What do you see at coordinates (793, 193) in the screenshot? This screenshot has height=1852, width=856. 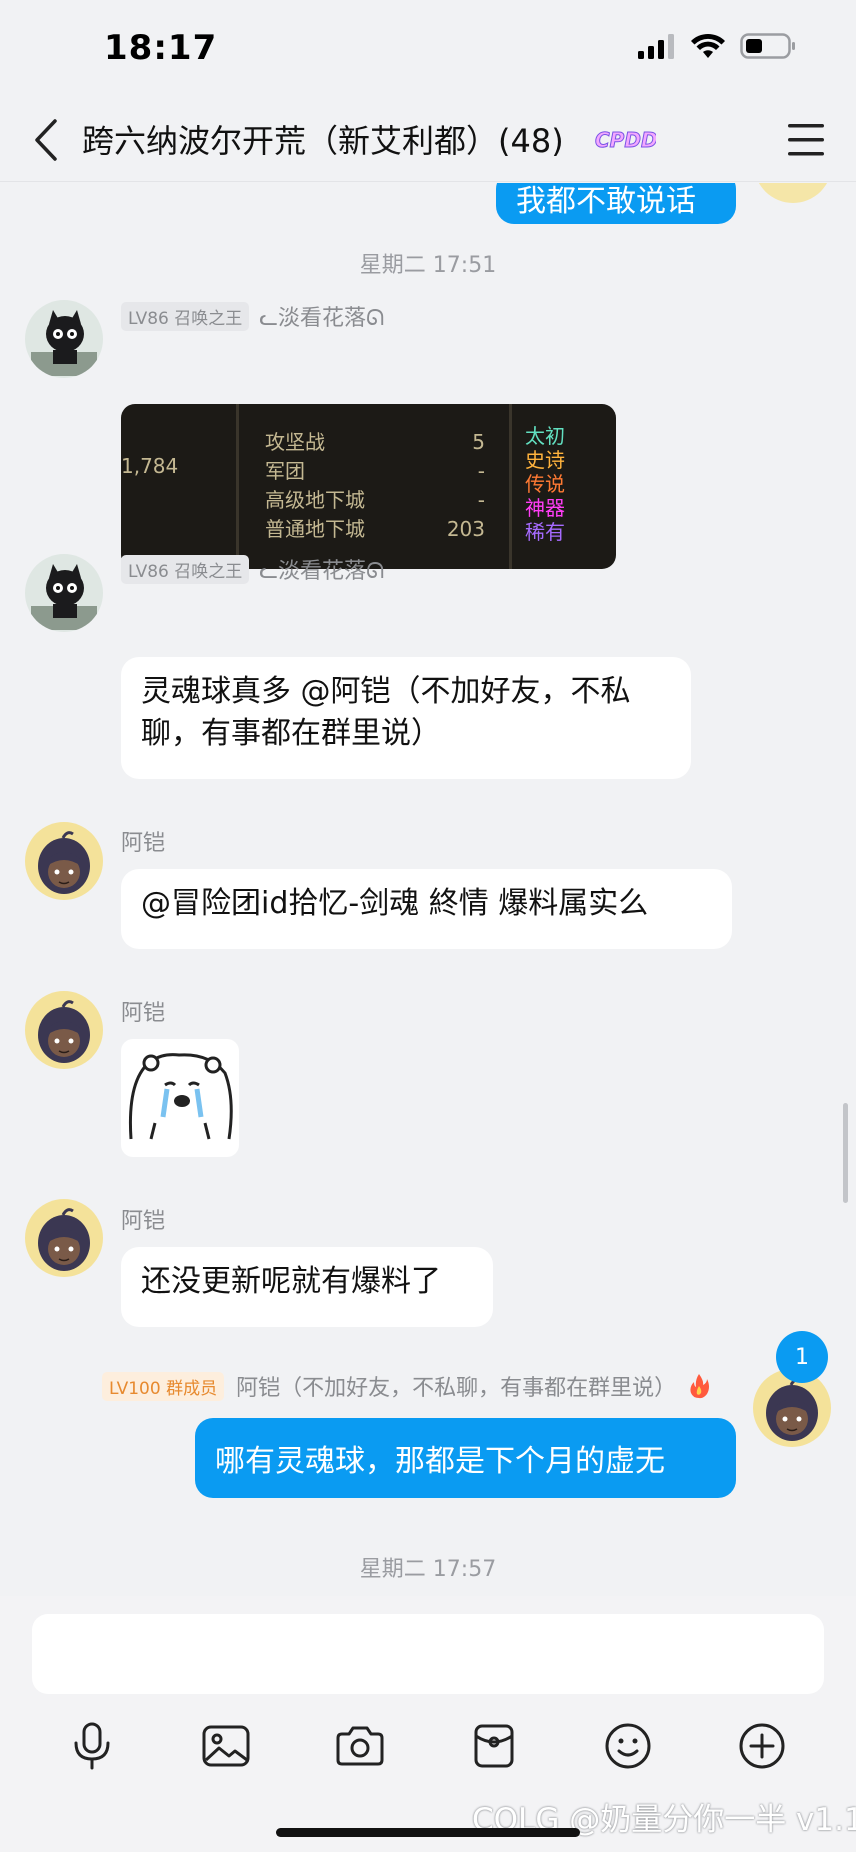 I see `my-avatar` at bounding box center [793, 193].